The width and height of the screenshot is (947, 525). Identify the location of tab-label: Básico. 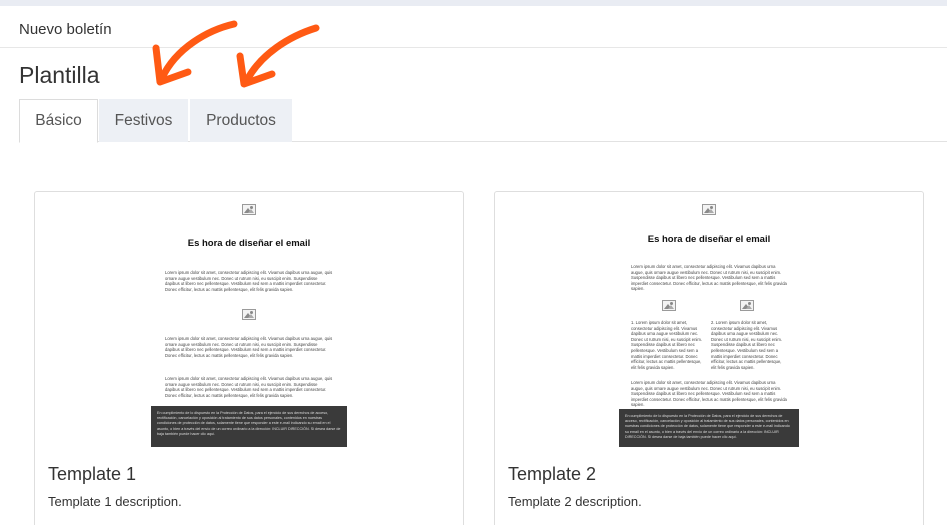
(58, 120).